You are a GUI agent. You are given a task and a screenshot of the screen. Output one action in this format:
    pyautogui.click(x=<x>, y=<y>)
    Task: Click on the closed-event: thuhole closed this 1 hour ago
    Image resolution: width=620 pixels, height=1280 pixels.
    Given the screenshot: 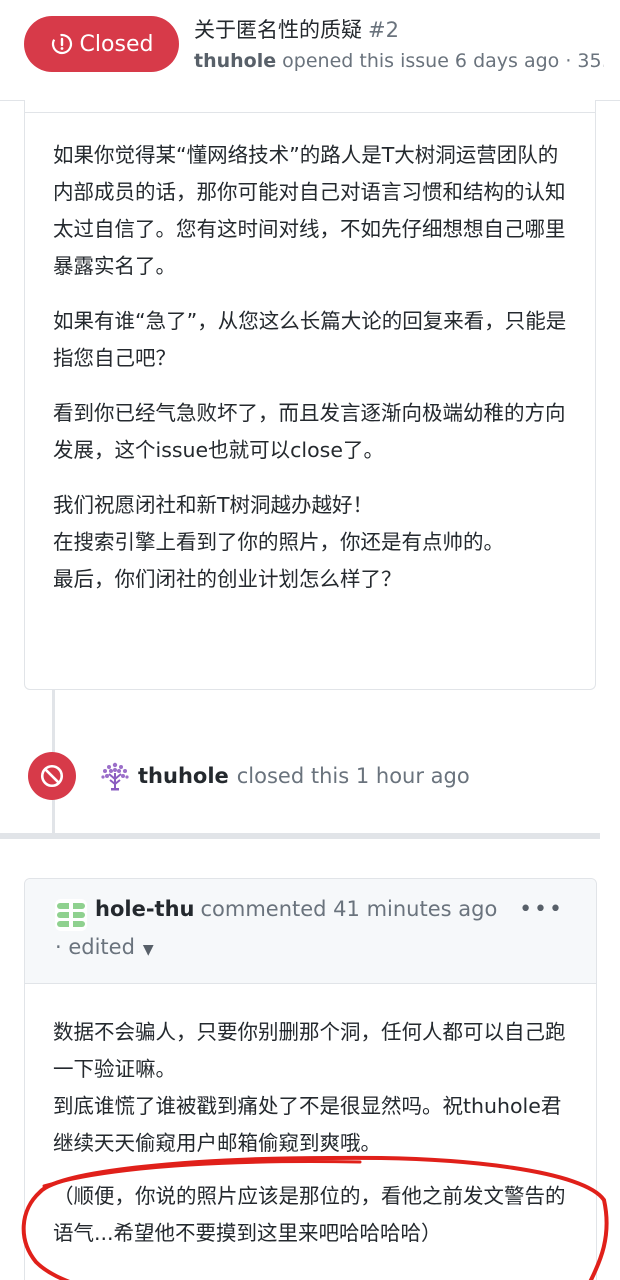 What is the action you would take?
    pyautogui.click(x=308, y=776)
    